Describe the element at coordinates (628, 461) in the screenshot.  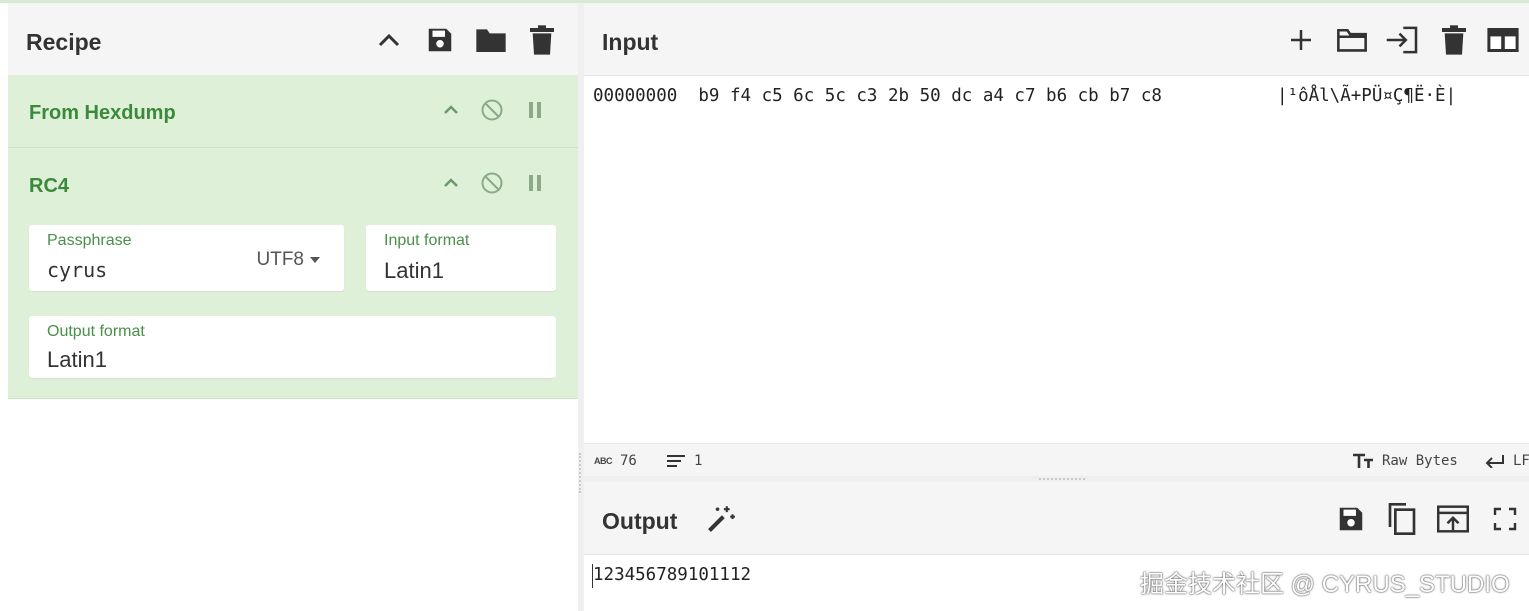
I see `length-value: 76` at that location.